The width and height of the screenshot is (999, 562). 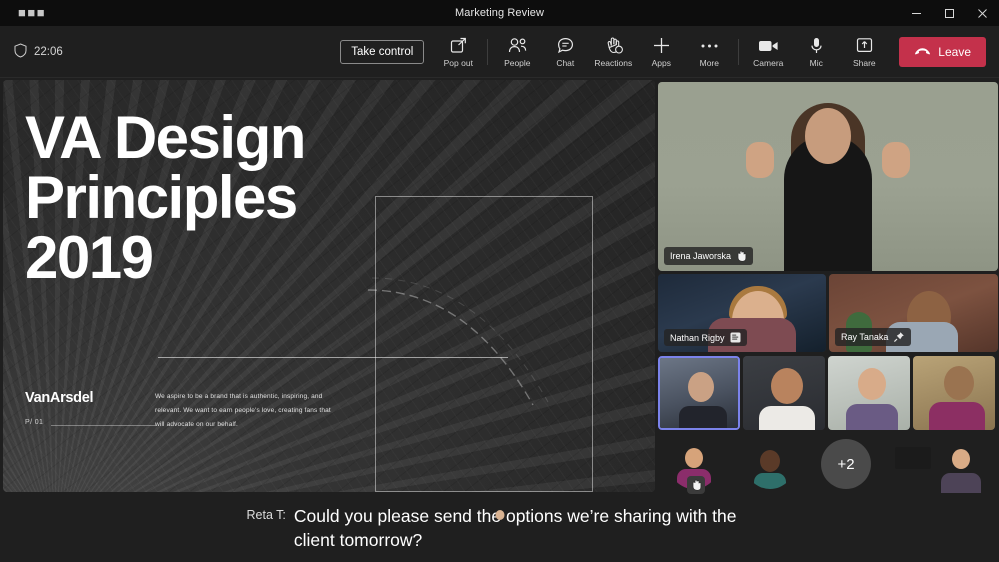 What do you see at coordinates (864, 46) in the screenshot?
I see `share-screen-icon` at bounding box center [864, 46].